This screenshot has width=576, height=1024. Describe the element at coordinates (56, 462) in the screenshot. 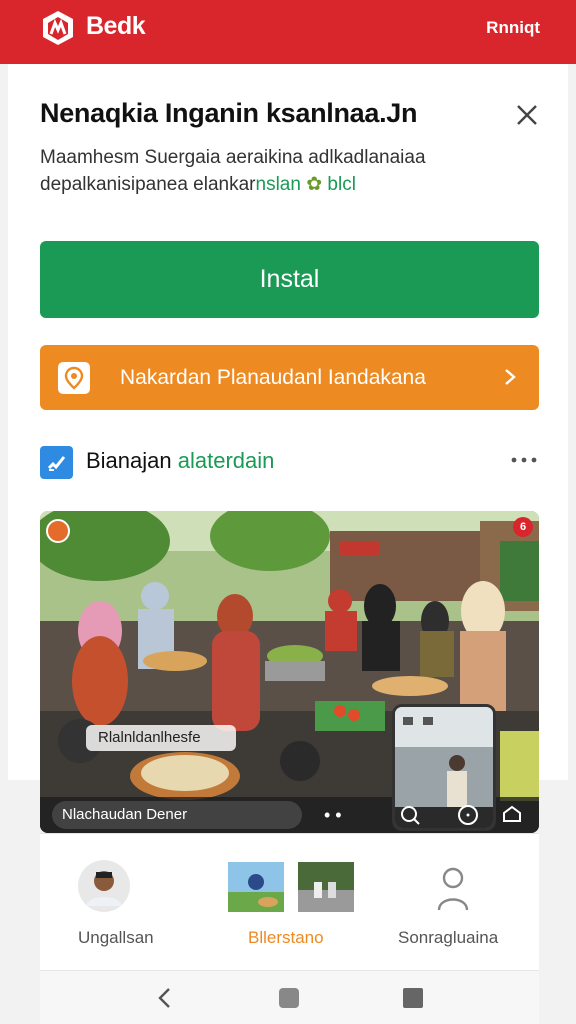

I see `checkbox-icon` at that location.